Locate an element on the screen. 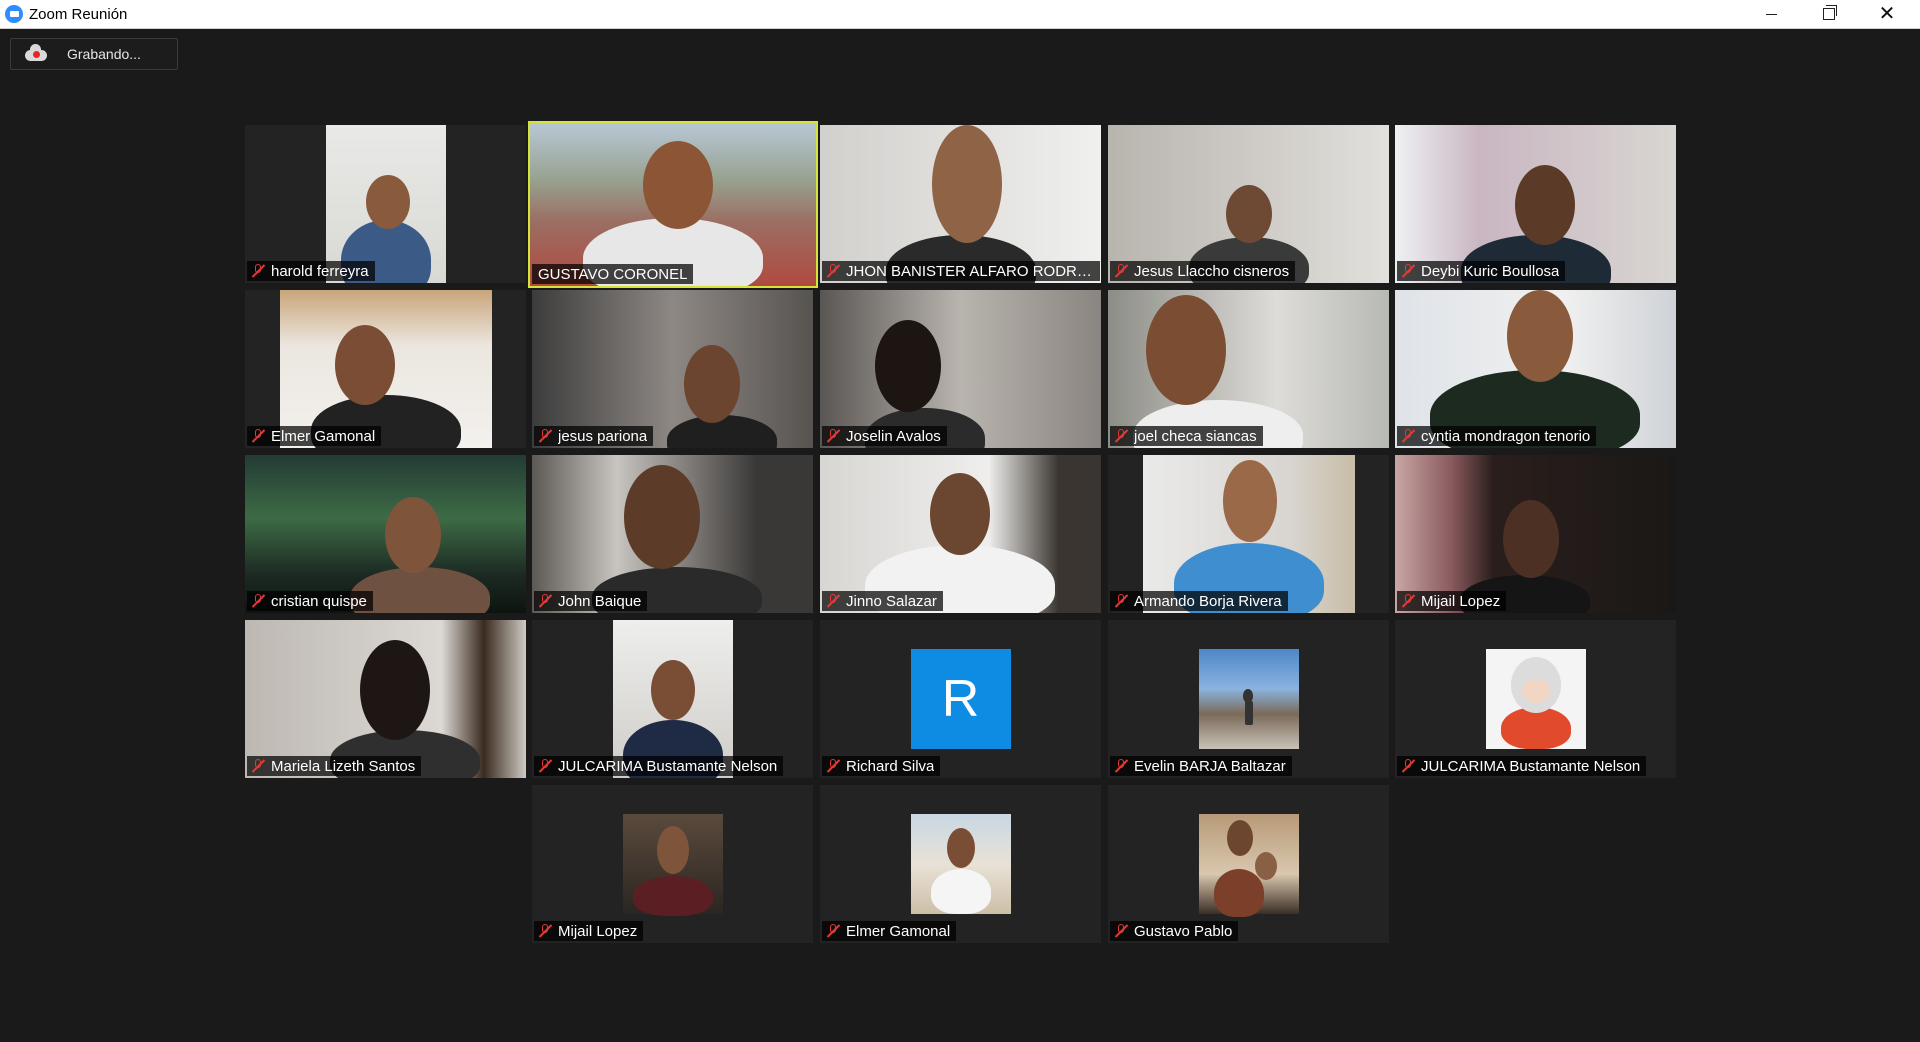 This screenshot has width=1920, height=1042. participant-nameplate: John Baique is located at coordinates (591, 601).